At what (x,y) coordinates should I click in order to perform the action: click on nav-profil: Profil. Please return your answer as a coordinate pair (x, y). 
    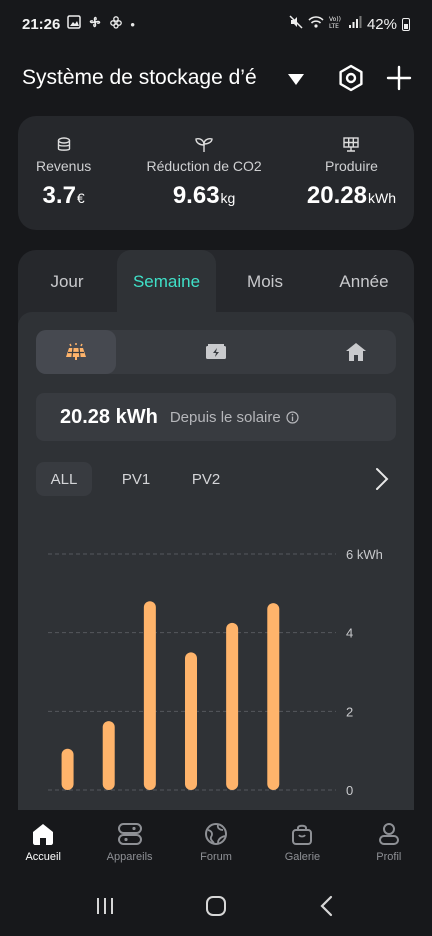
    Looking at the image, I should click on (389, 843).